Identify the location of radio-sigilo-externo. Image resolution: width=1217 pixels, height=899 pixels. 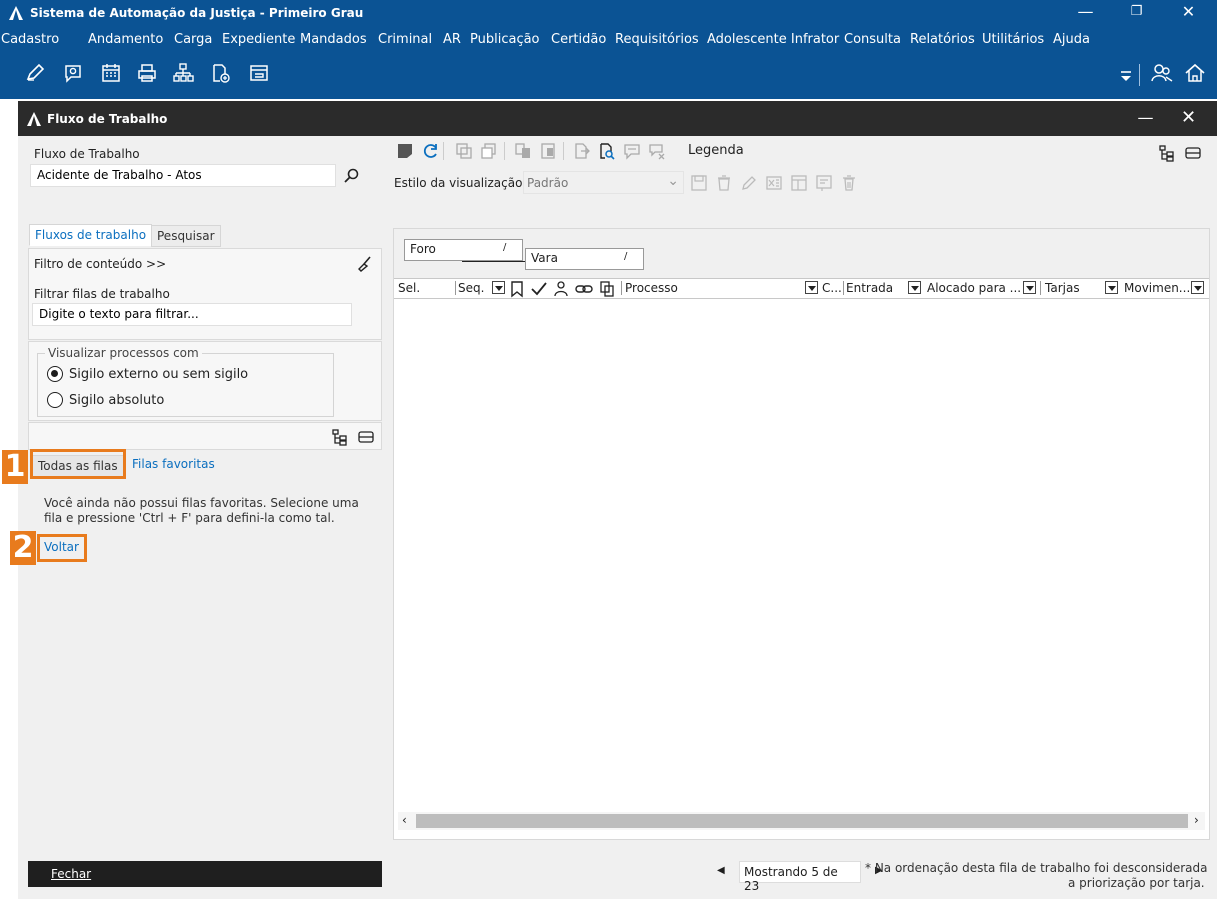
(55, 374).